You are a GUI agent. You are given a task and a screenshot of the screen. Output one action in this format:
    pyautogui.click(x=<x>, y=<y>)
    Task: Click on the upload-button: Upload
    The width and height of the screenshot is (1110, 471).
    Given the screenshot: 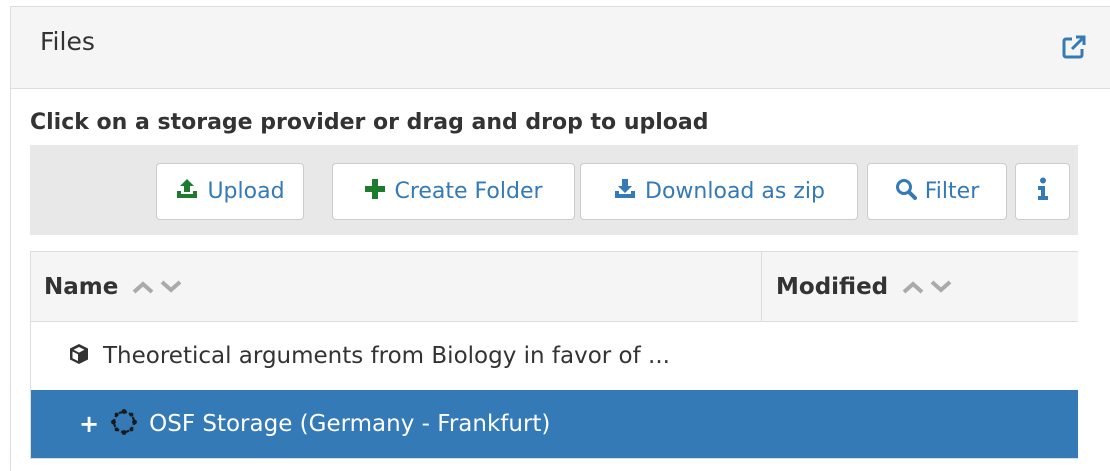 What is the action you would take?
    pyautogui.click(x=230, y=191)
    